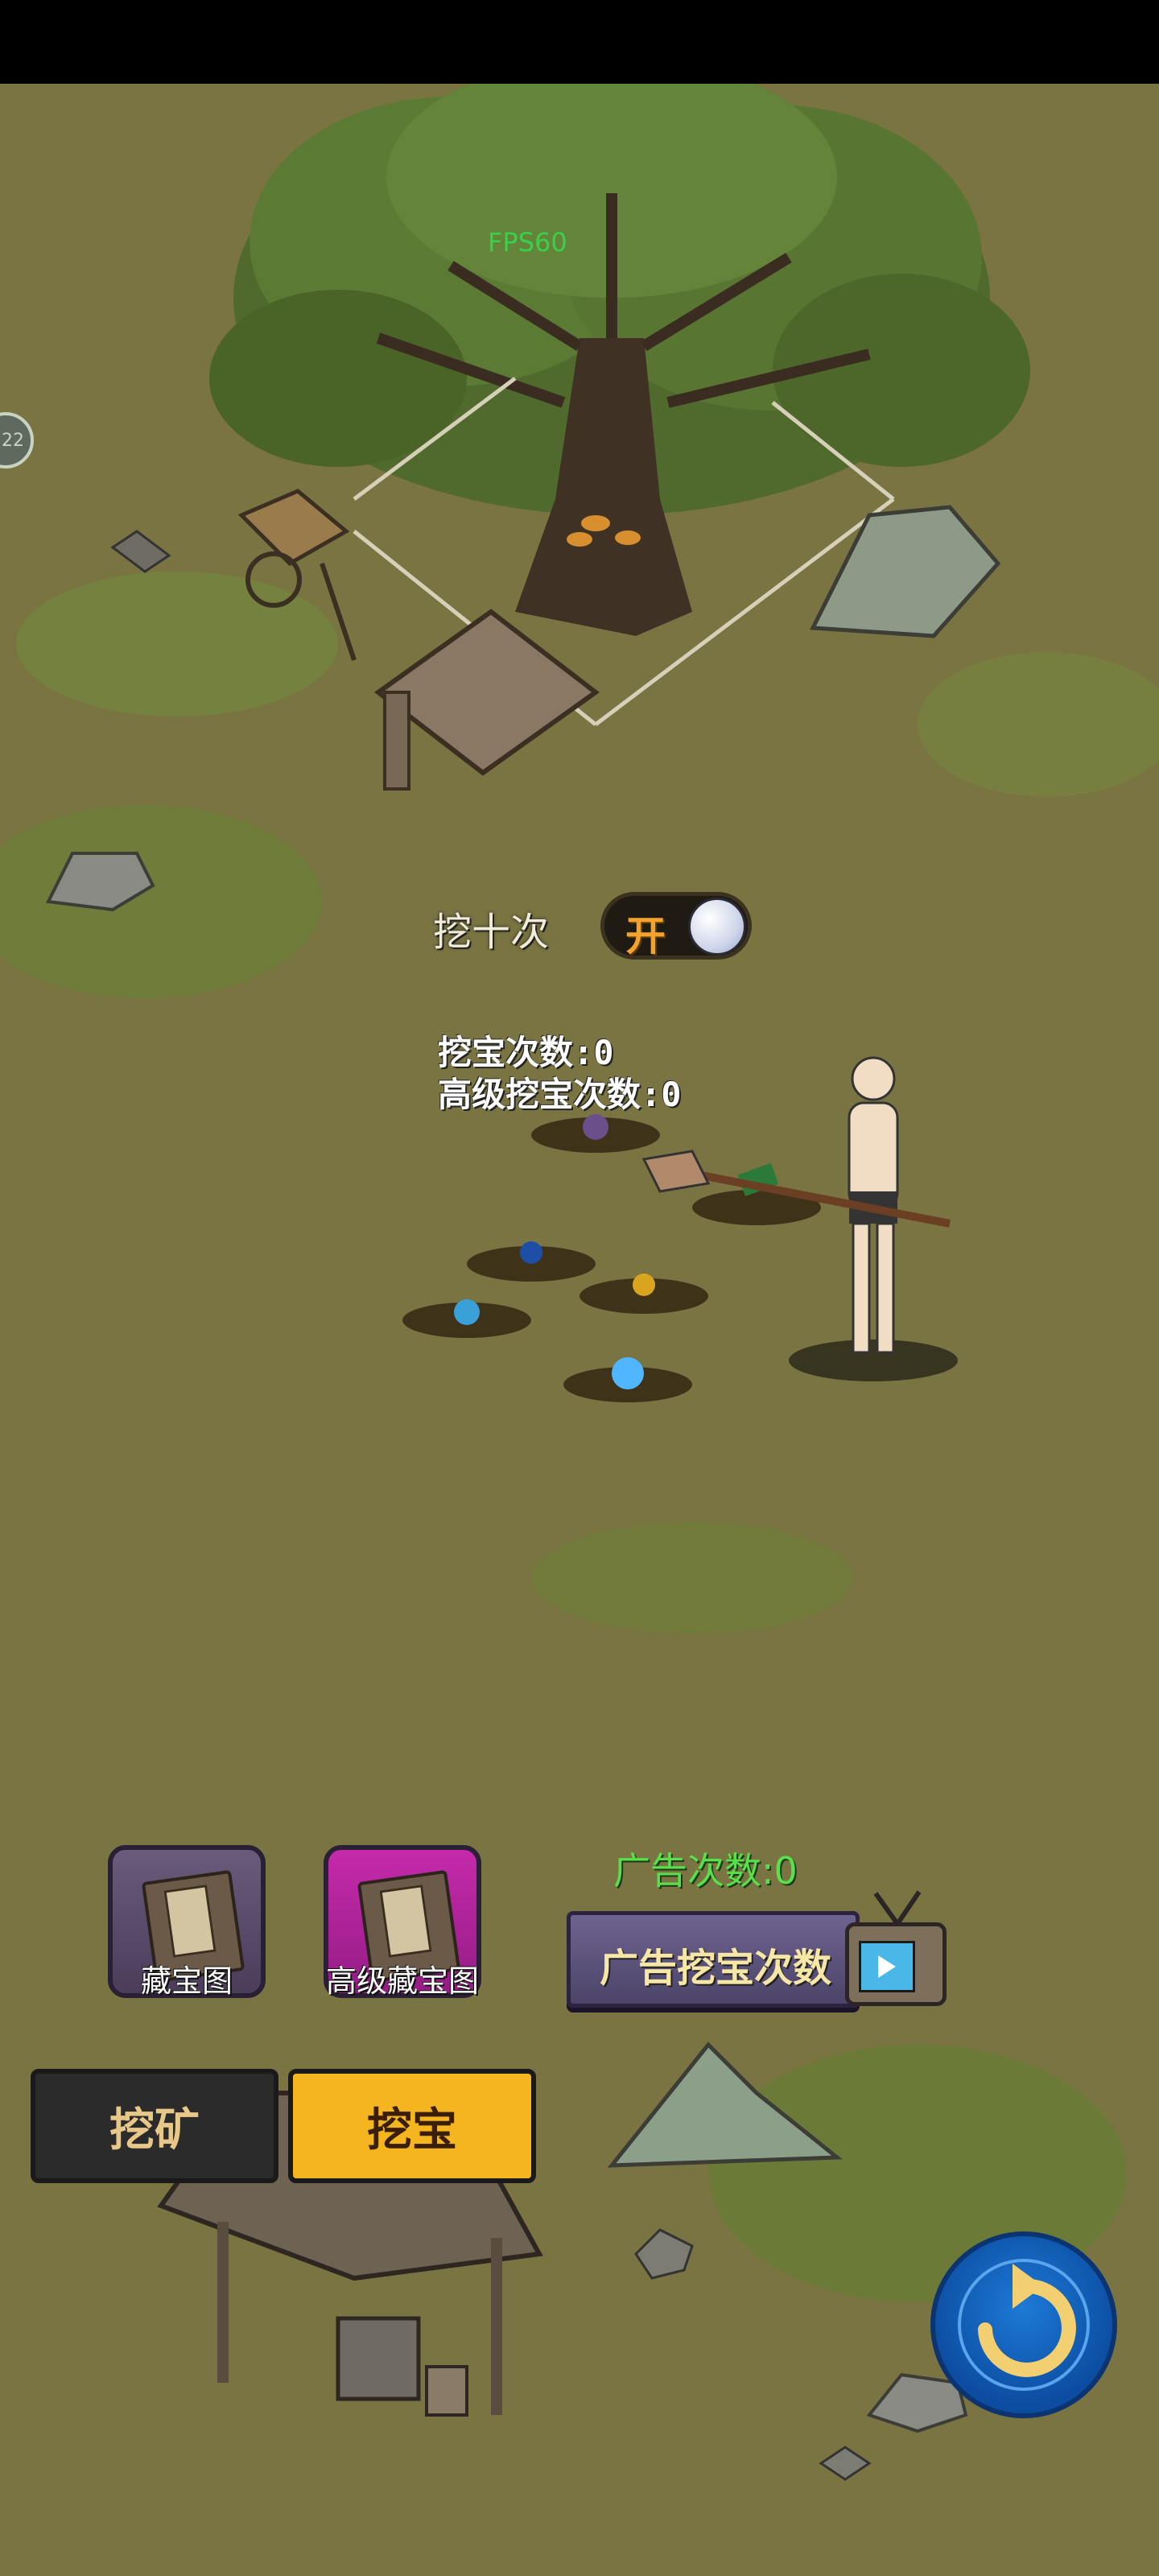  Describe the element at coordinates (527, 242) in the screenshot. I see `fps-counter: FPS60` at that location.